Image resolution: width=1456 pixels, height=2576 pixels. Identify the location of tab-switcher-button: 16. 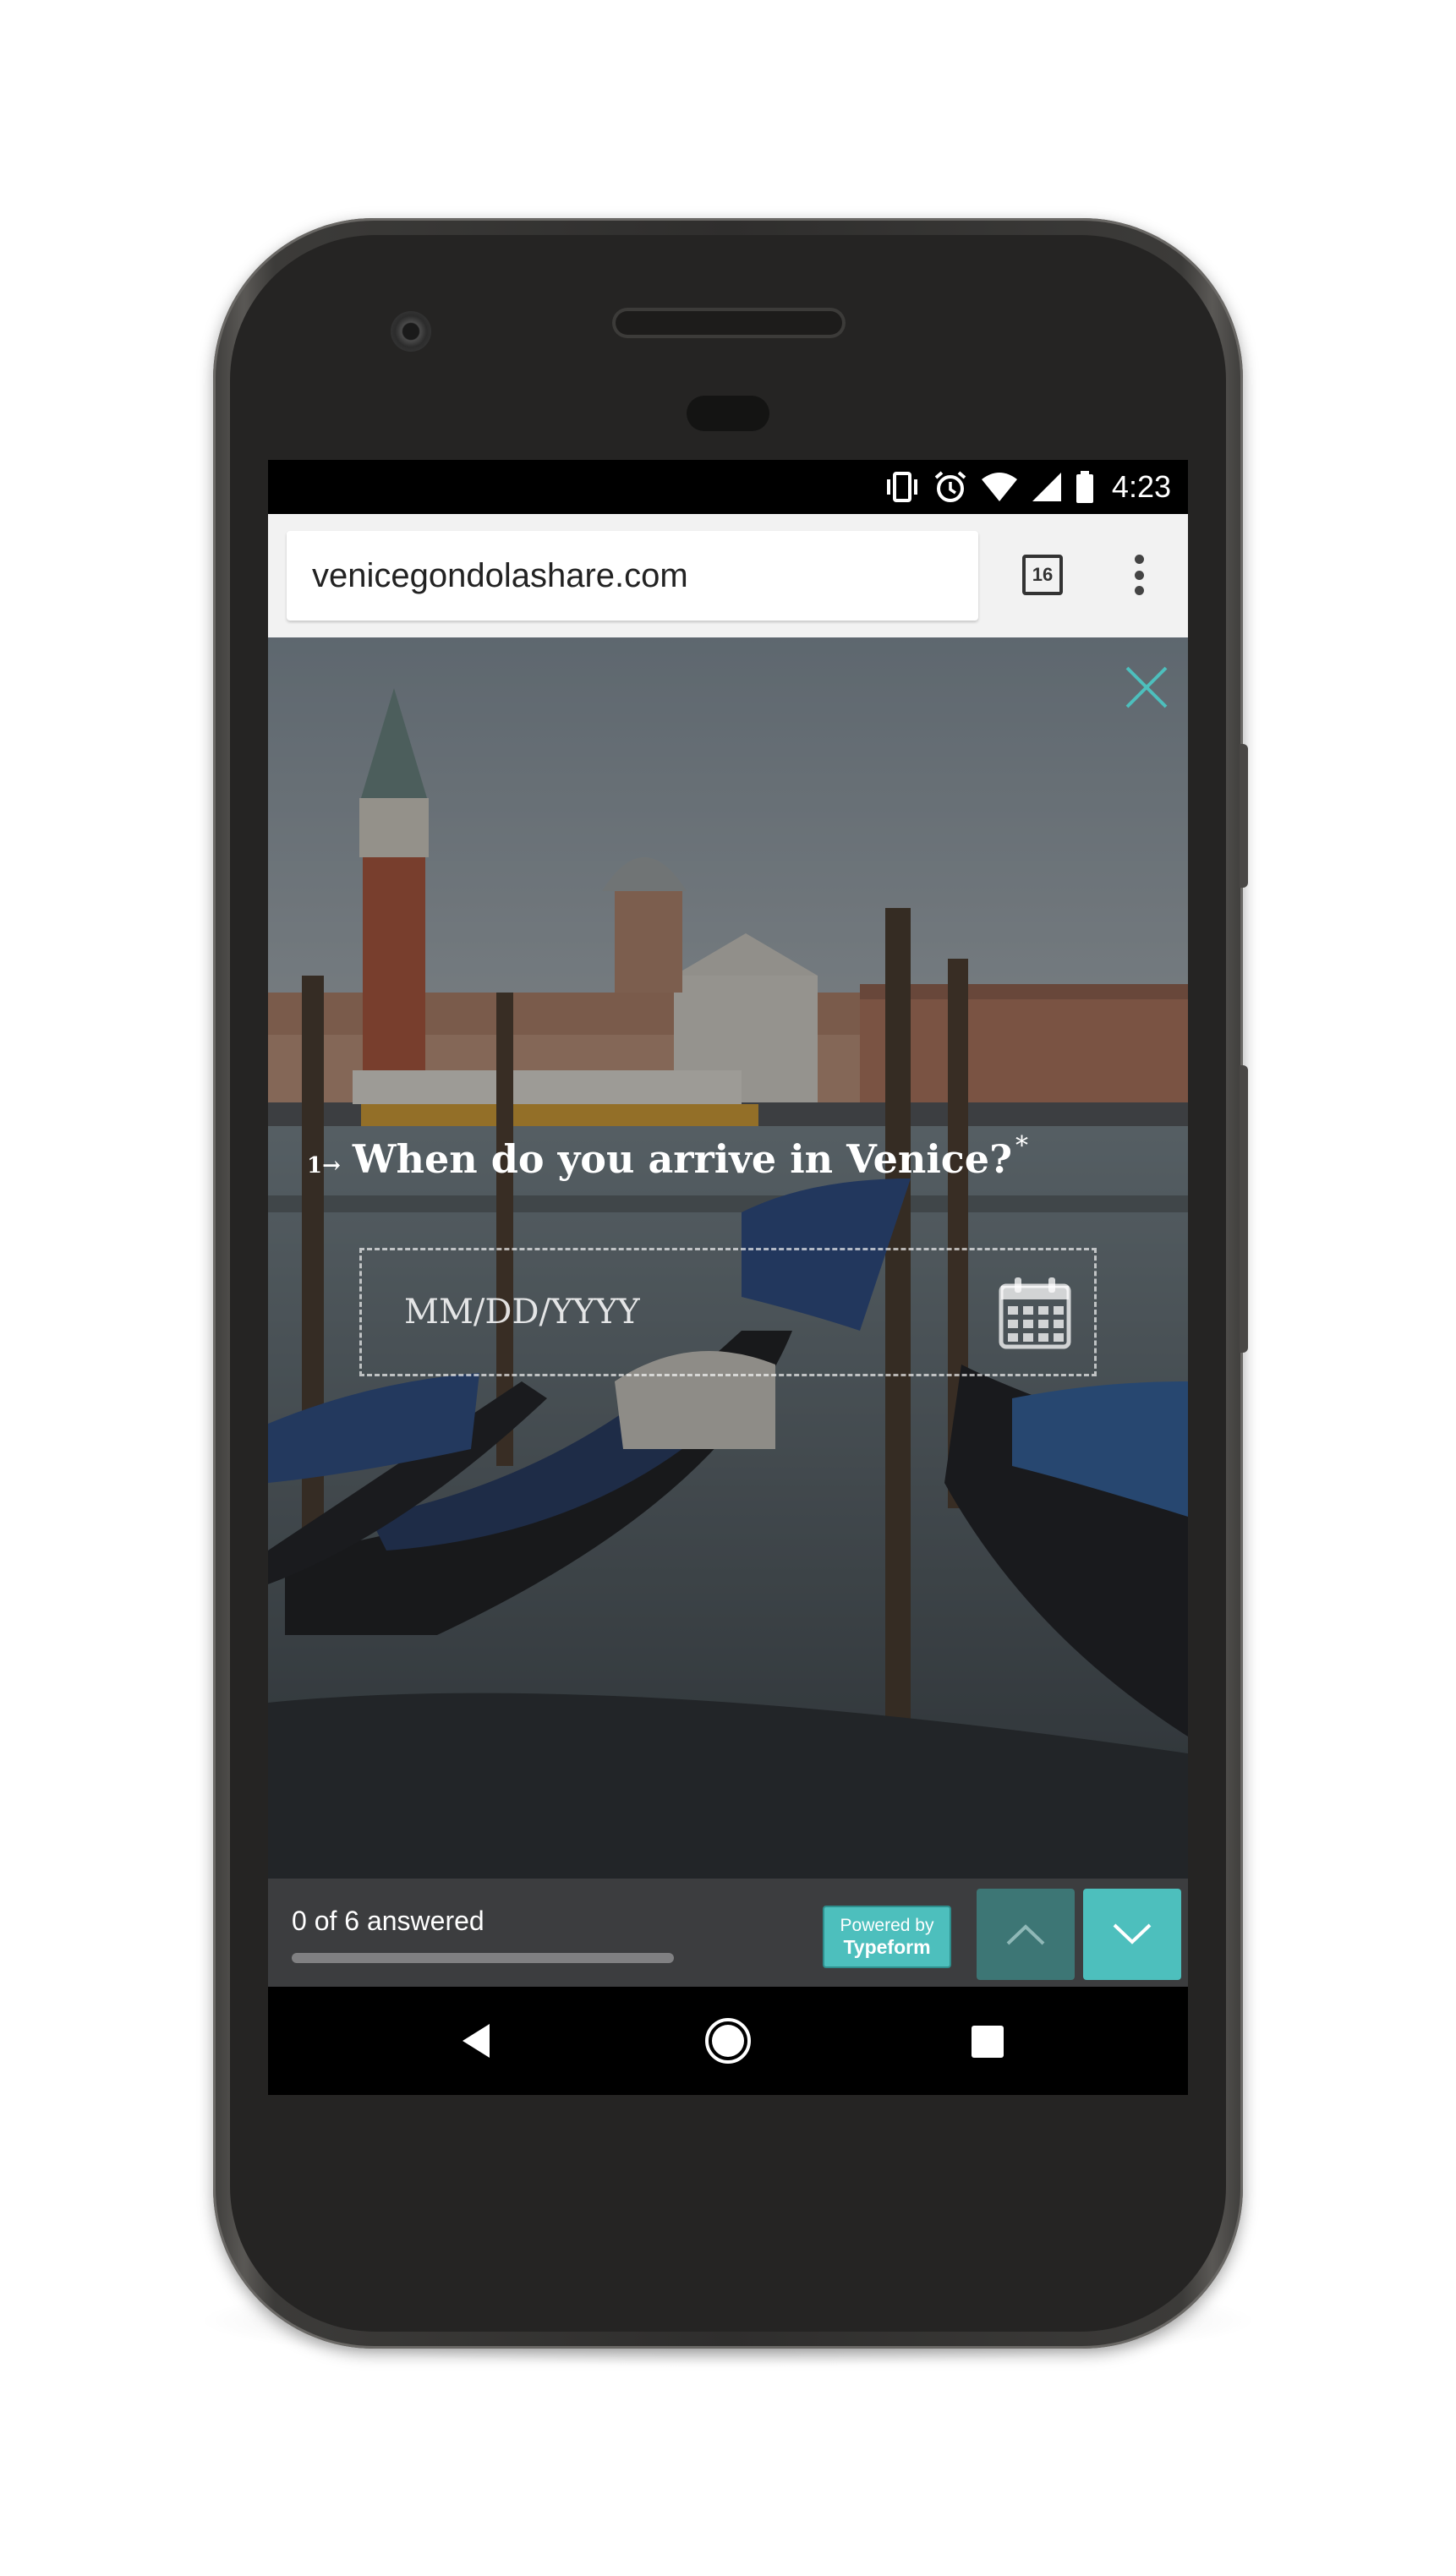
(1042, 575).